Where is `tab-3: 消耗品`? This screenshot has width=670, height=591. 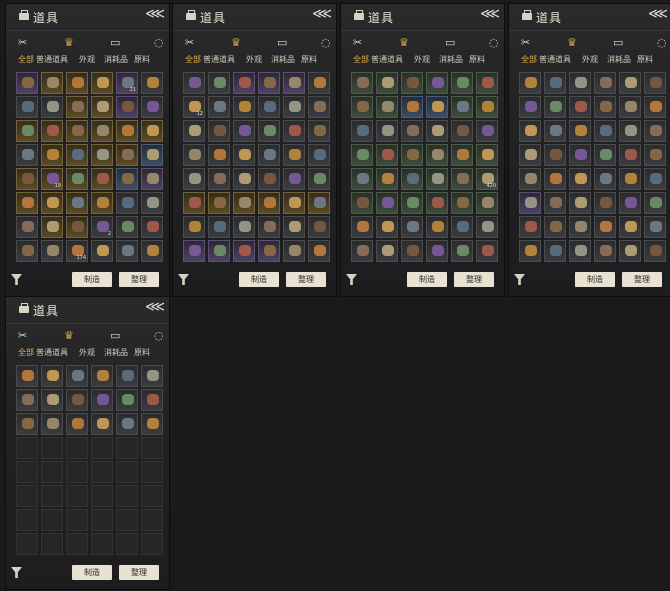
tab-3: 消耗品 is located at coordinates (116, 352).